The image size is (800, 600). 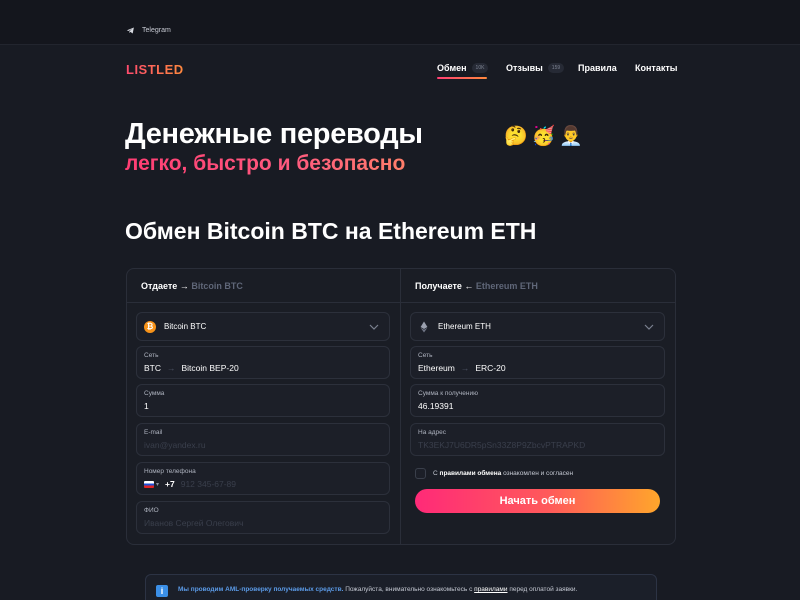 I want to click on hero-title: Денежные переводы, so click(x=274, y=134).